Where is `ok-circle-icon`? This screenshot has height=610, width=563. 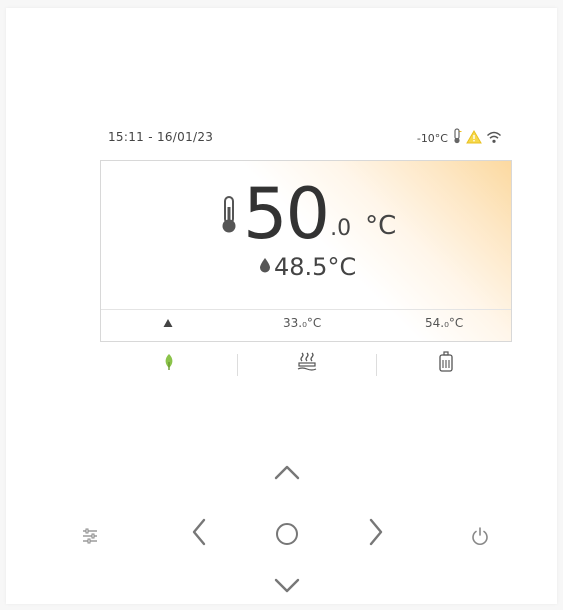 ok-circle-icon is located at coordinates (287, 536).